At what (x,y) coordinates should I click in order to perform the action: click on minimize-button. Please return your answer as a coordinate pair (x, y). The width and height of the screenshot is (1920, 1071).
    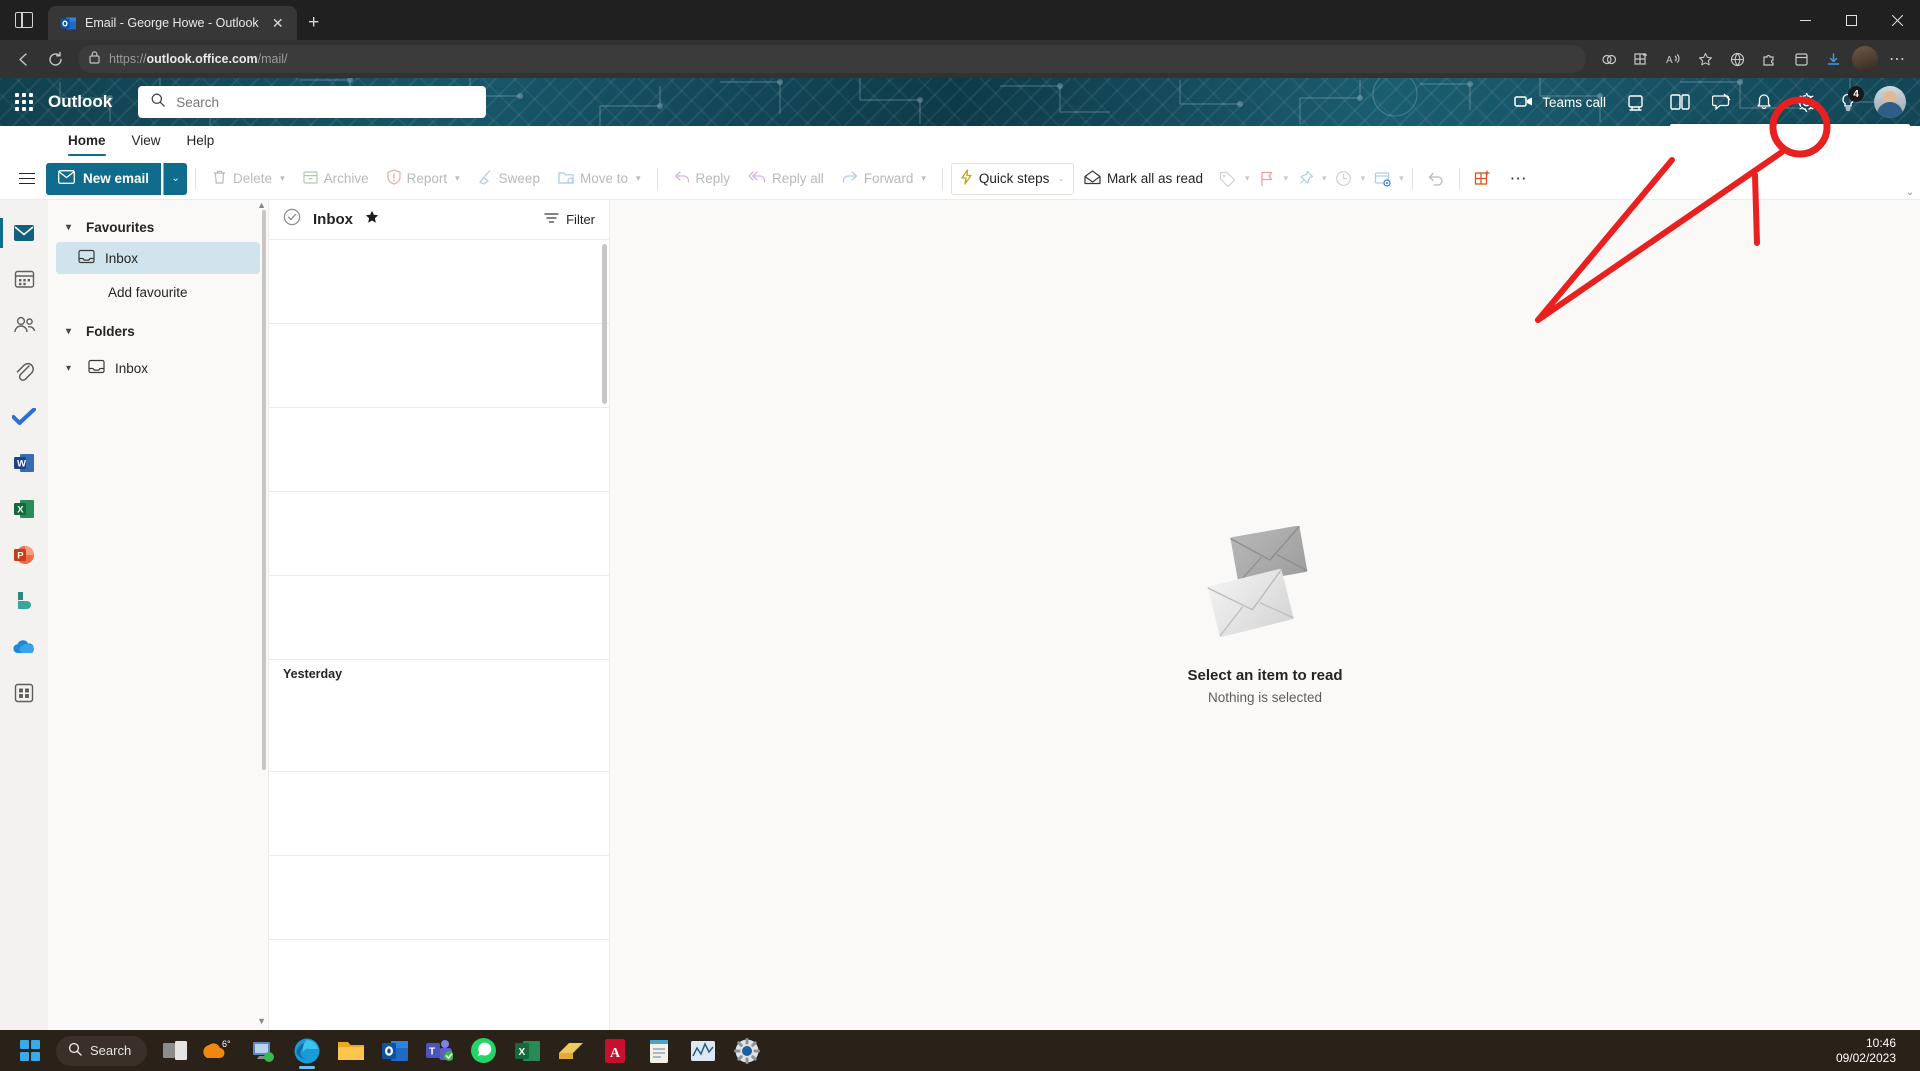
    Looking at the image, I should click on (1805, 20).